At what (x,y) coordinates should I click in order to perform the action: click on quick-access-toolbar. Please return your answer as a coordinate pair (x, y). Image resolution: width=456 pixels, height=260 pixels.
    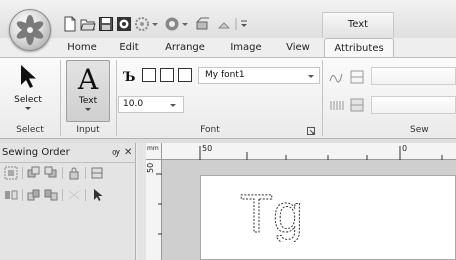
    Looking at the image, I should click on (156, 24).